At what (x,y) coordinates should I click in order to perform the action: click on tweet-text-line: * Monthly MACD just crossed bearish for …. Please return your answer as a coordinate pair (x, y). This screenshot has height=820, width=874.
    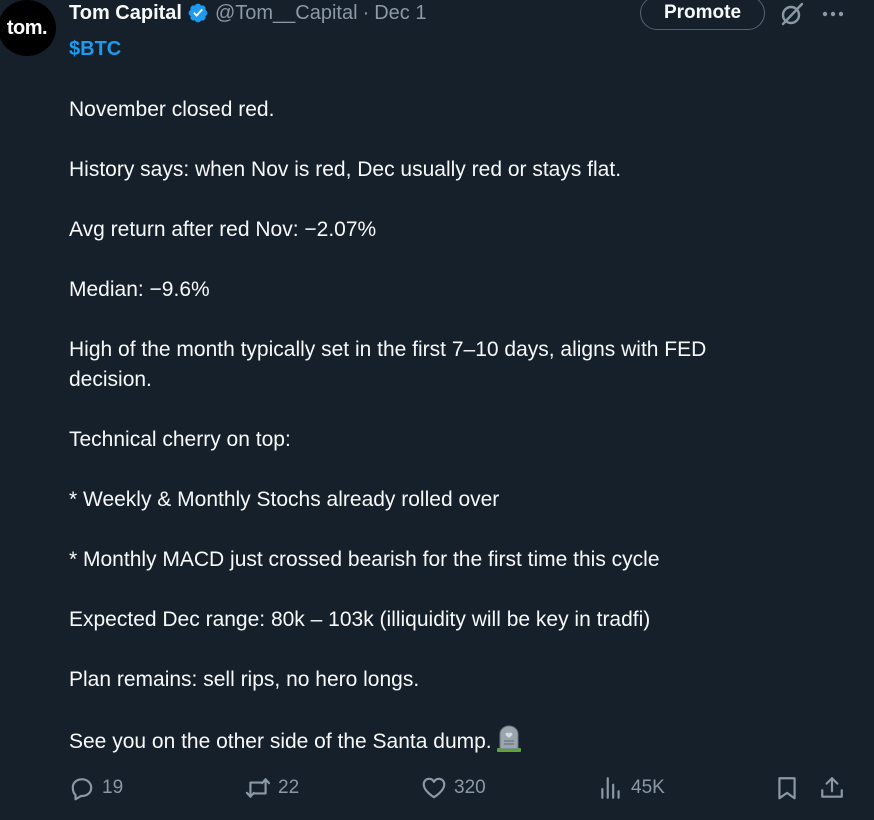
    Looking at the image, I should click on (364, 559).